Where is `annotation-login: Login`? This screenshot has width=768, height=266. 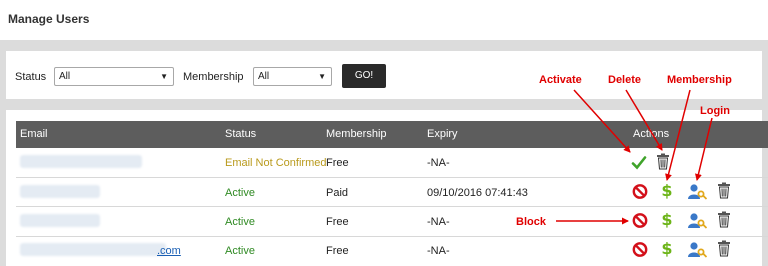 annotation-login: Login is located at coordinates (715, 111).